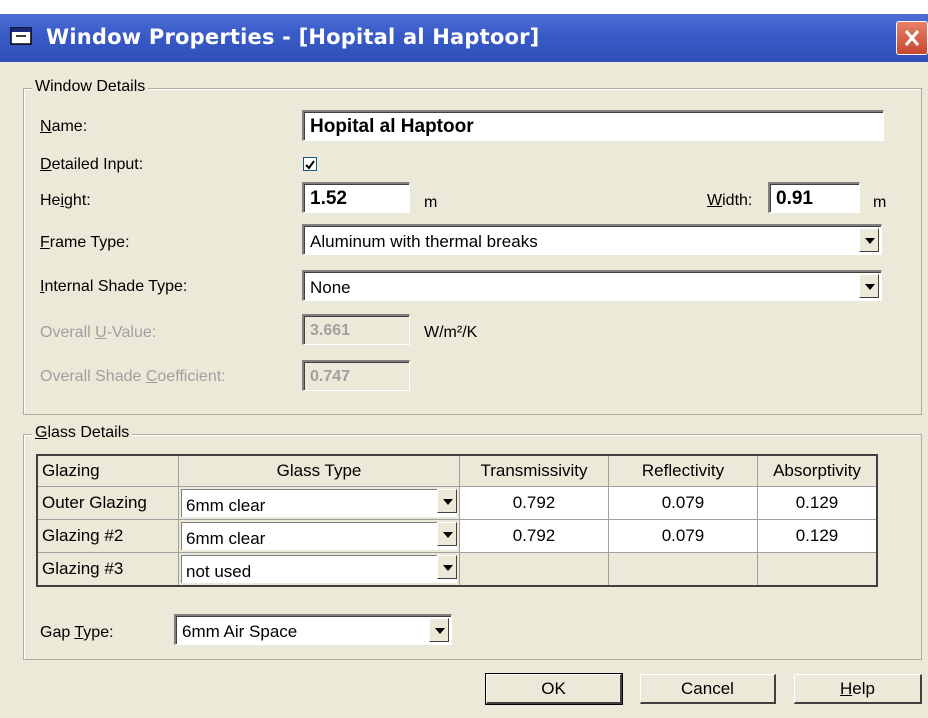 The image size is (928, 718). What do you see at coordinates (431, 202) in the screenshot?
I see `height-unit: m` at bounding box center [431, 202].